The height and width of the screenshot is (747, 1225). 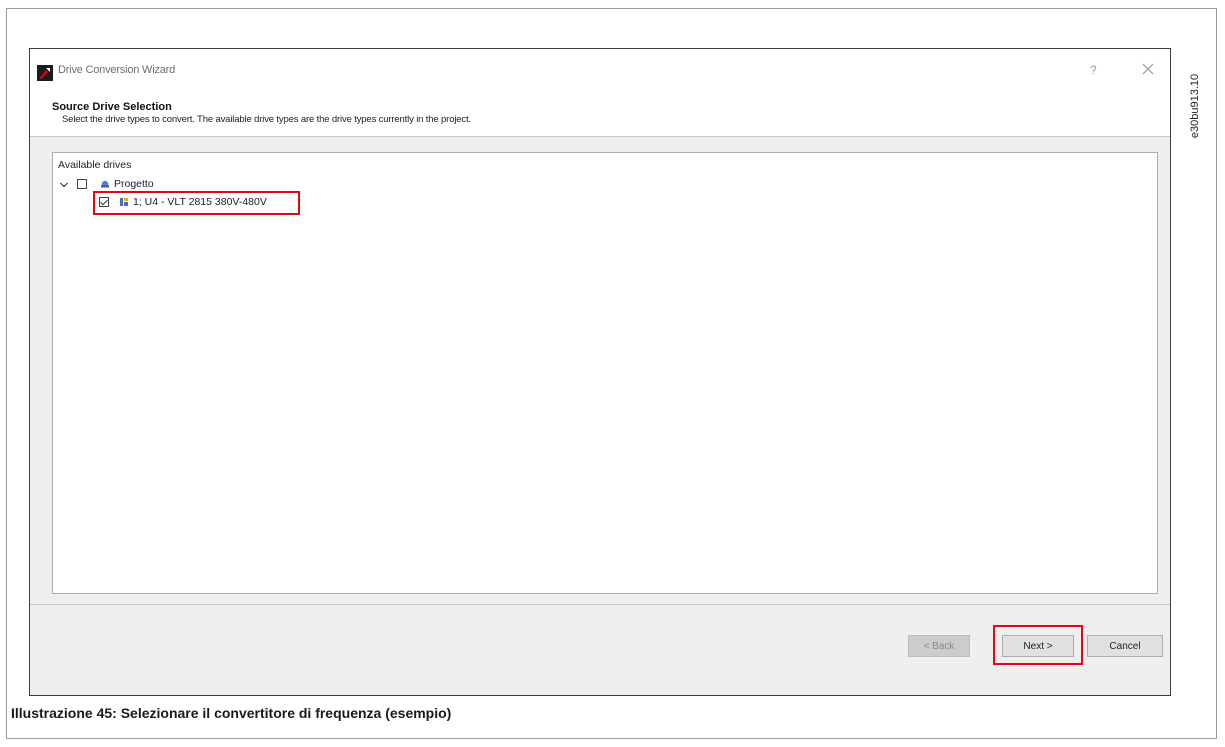 I want to click on document-reference-code: e30bu913.10, so click(x=1195, y=106).